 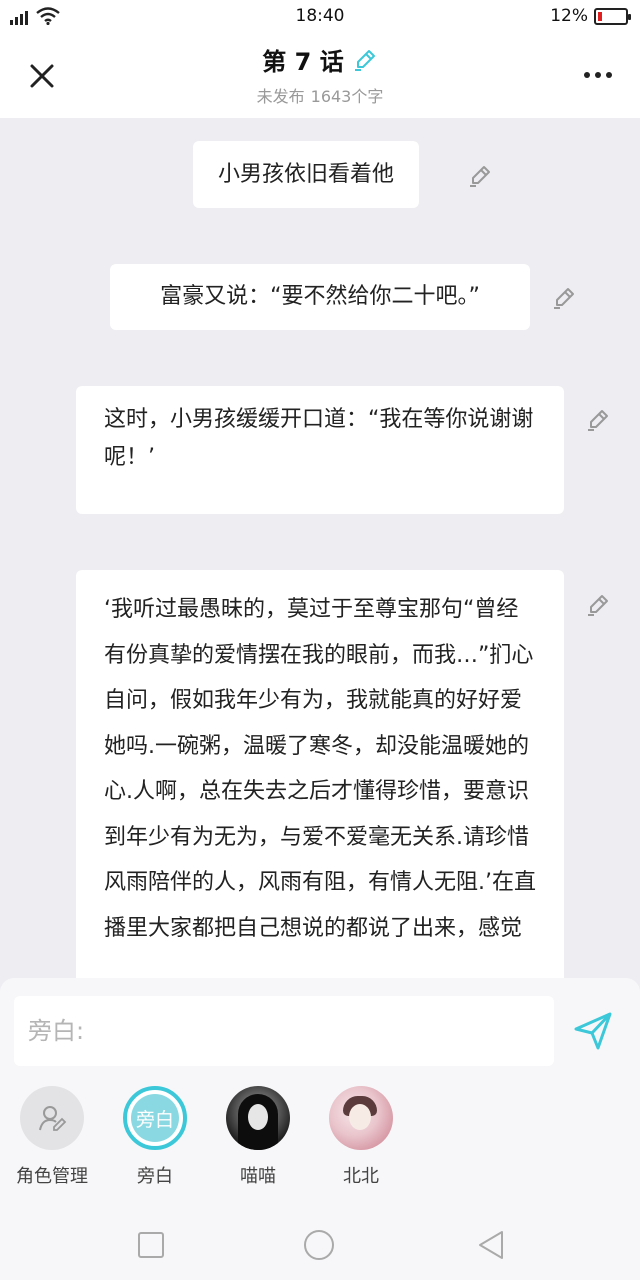 I want to click on avatar-label: 旁白, so click(x=155, y=1118).